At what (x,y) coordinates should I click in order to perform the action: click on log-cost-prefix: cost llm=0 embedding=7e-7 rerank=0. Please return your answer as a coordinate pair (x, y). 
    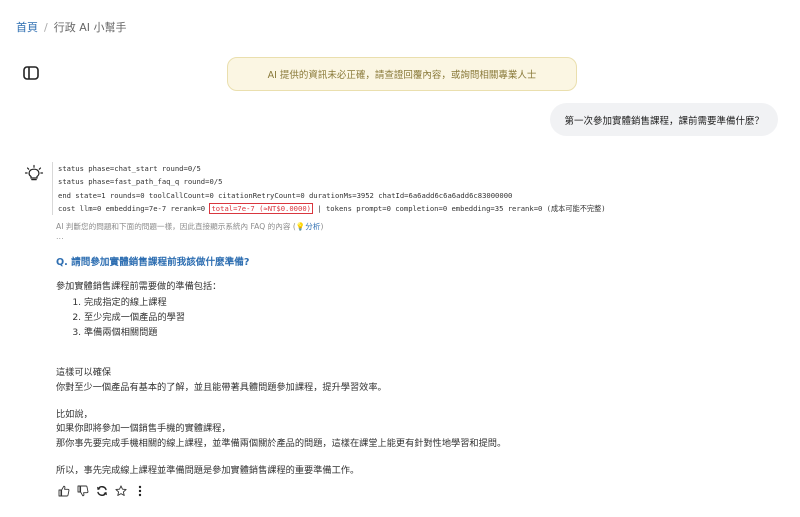
    Looking at the image, I should click on (134, 208).